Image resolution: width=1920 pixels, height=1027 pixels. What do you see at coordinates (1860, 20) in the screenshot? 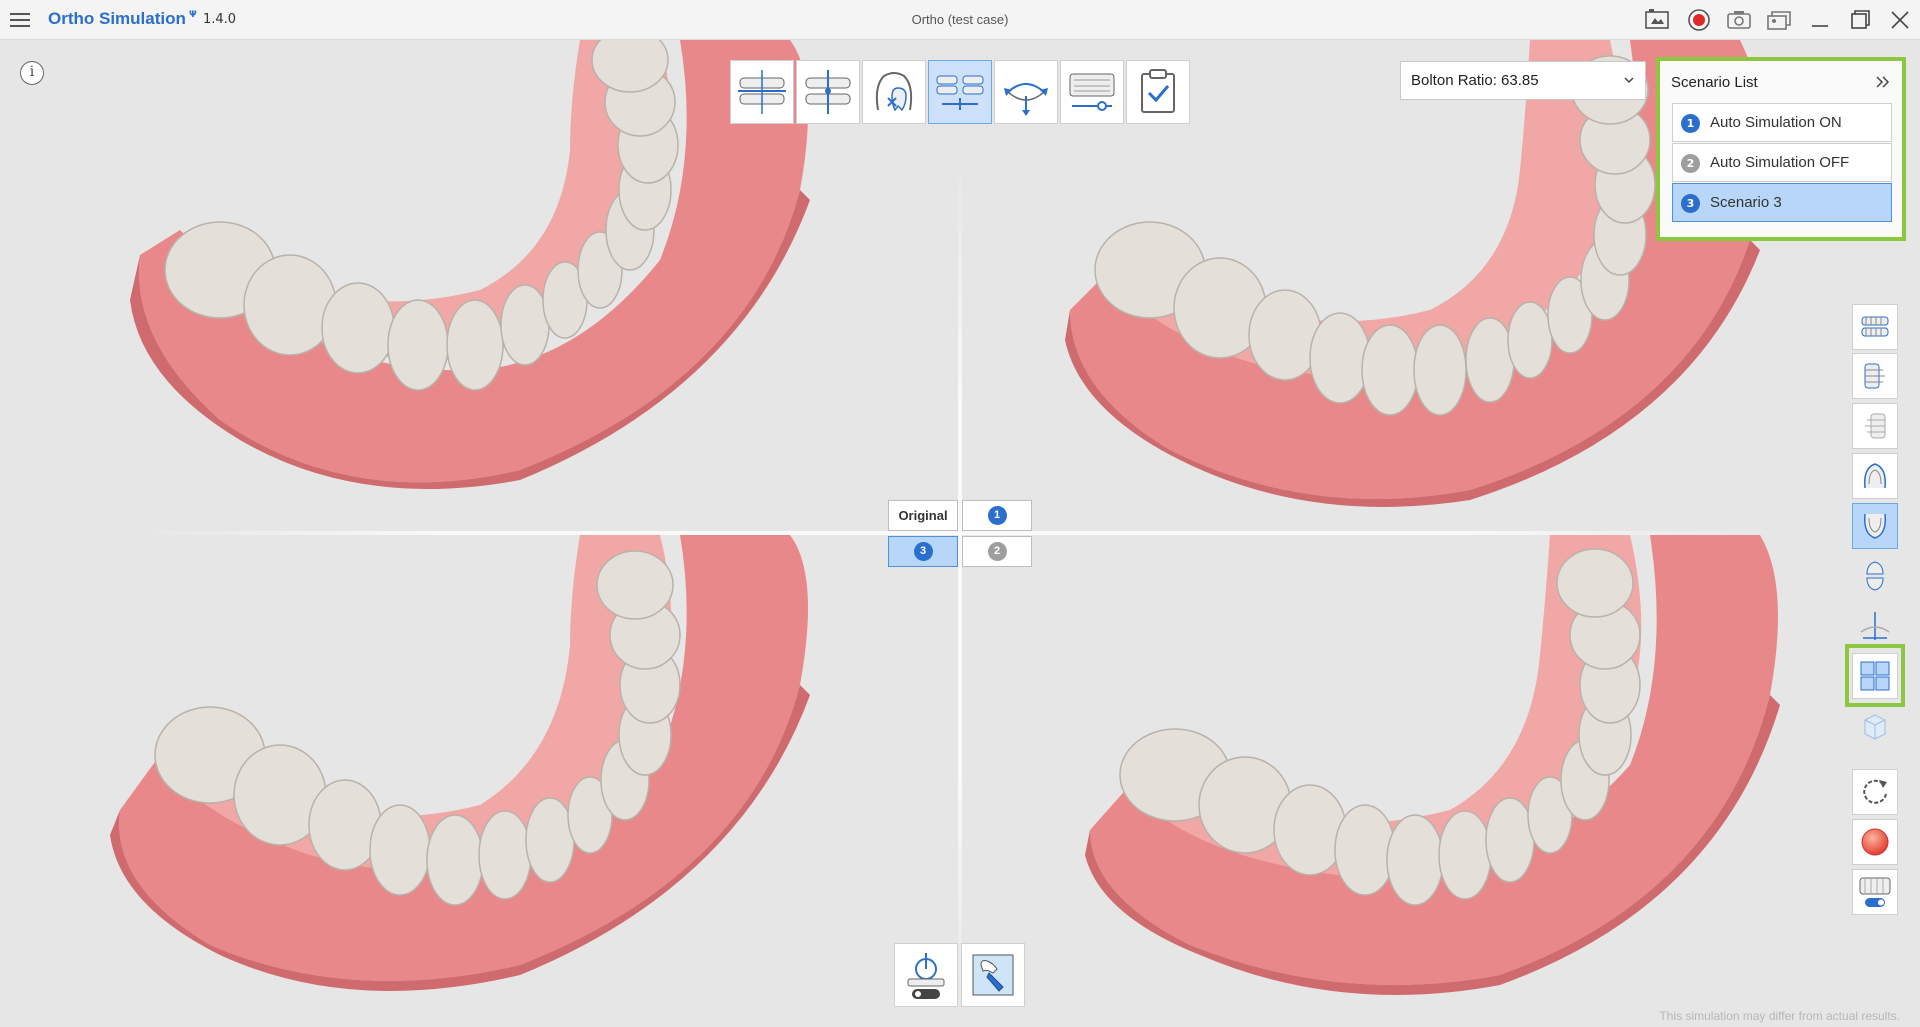
I see `maximize-icon` at bounding box center [1860, 20].